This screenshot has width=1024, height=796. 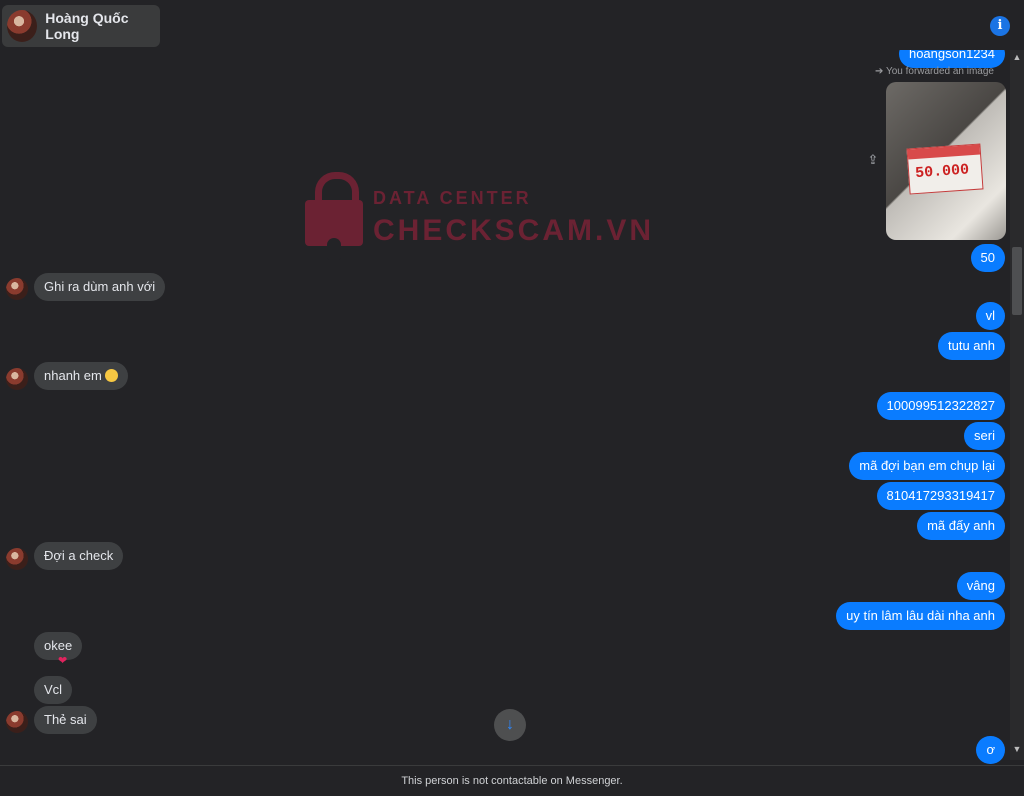 What do you see at coordinates (1017, 749) in the screenshot?
I see `scroll-down-arrow-icon: ▼` at bounding box center [1017, 749].